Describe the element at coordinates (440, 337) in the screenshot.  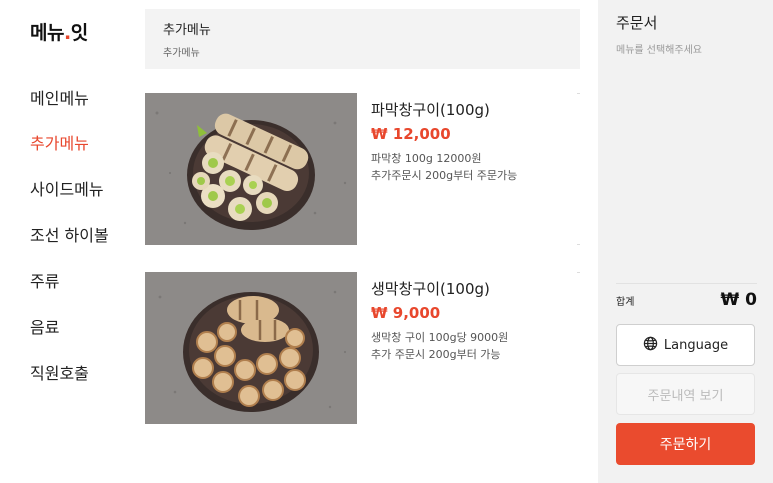
I see `menu-desc-line: 생막창 구이 100g당 9000원` at that location.